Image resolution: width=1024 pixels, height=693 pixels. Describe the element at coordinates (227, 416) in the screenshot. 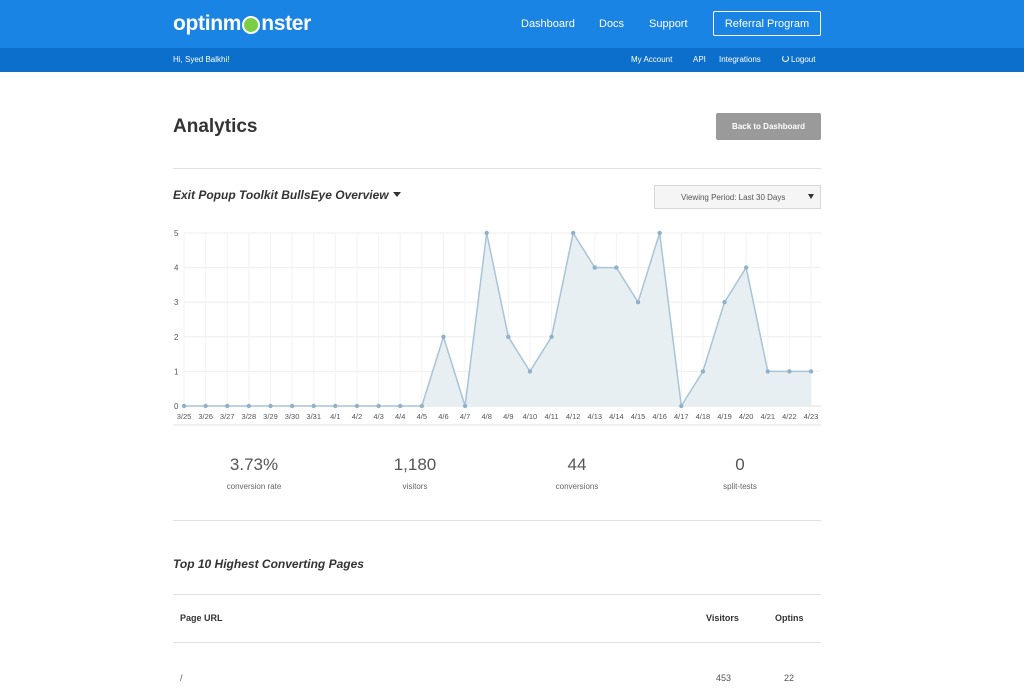

I see `x-tick-label: 3/27` at that location.